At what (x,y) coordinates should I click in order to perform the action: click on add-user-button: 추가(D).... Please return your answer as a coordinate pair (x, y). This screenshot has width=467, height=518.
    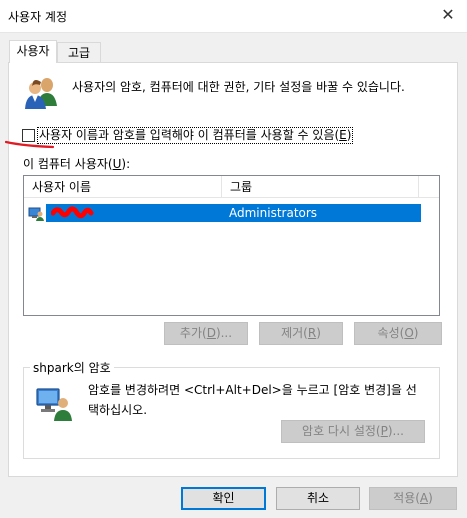
    Looking at the image, I should click on (206, 333).